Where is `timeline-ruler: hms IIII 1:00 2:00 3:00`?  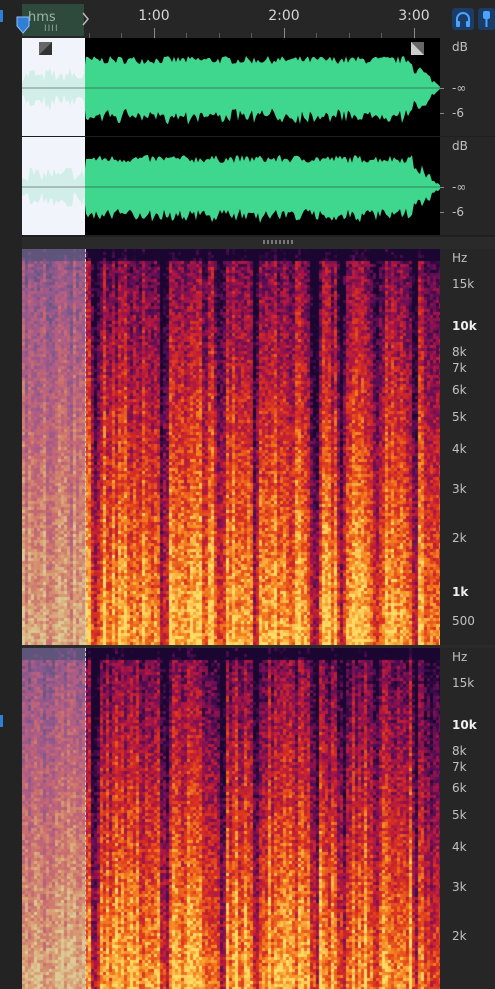 timeline-ruler: hms IIII 1:00 2:00 3:00 is located at coordinates (228, 19).